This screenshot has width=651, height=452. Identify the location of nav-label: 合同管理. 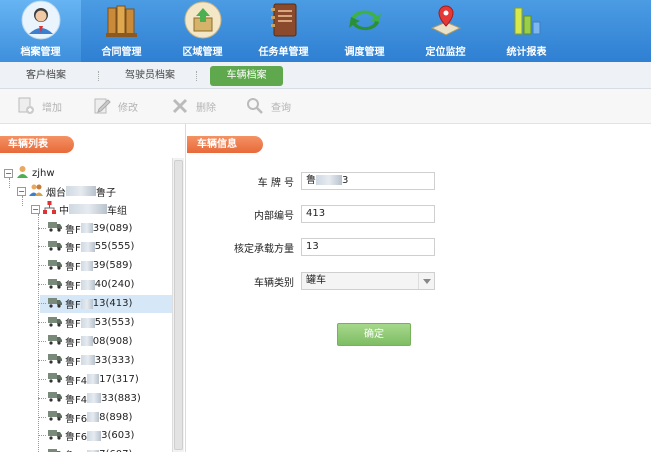
(121, 52).